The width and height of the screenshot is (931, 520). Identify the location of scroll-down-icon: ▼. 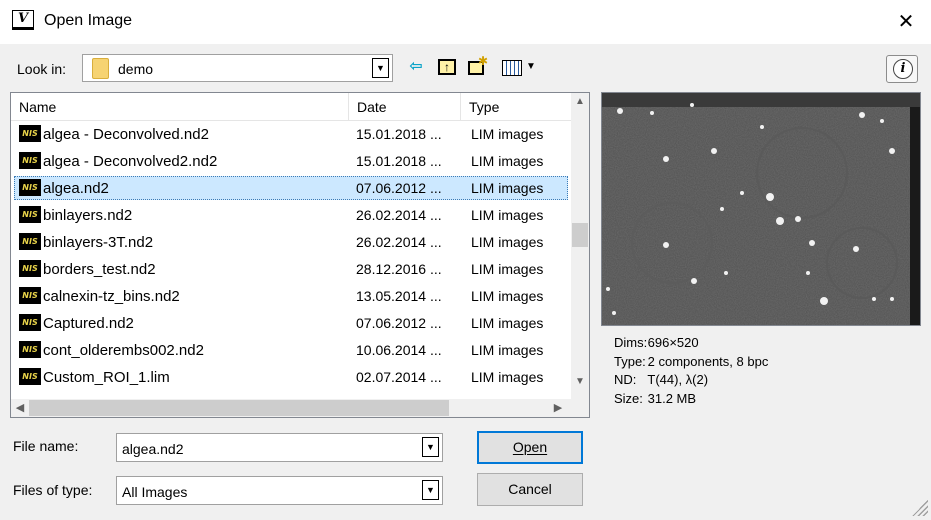
(580, 381).